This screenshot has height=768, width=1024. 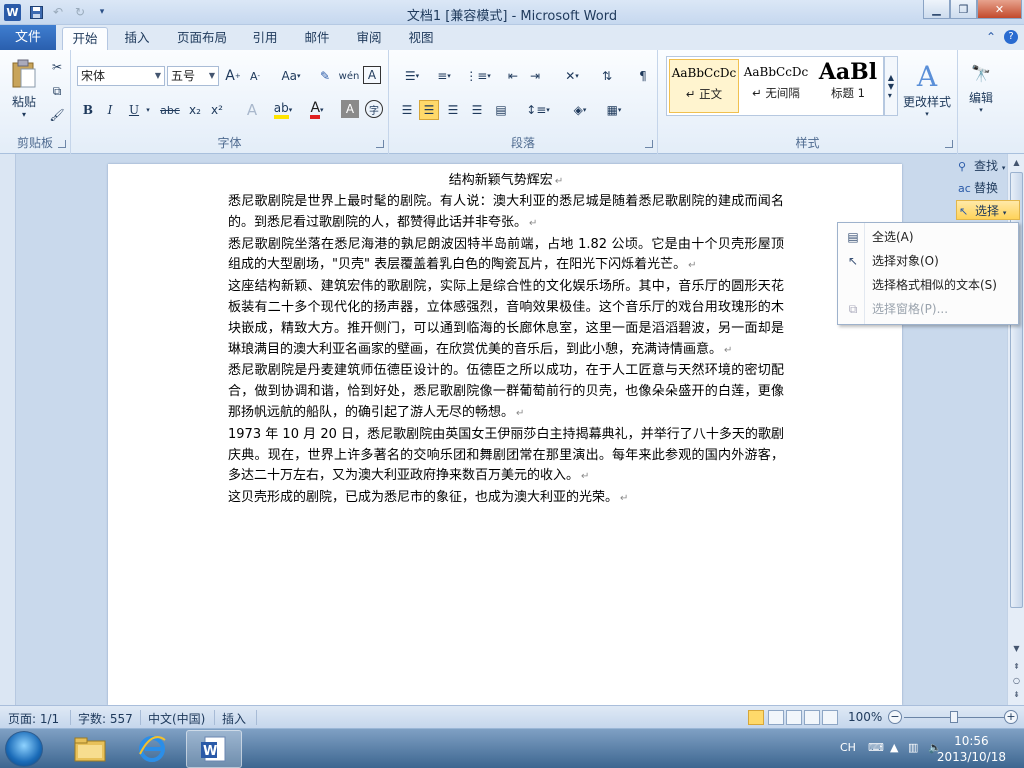 What do you see at coordinates (991, 37) in the screenshot?
I see `minimize-ribbon-icon: ⌃` at bounding box center [991, 37].